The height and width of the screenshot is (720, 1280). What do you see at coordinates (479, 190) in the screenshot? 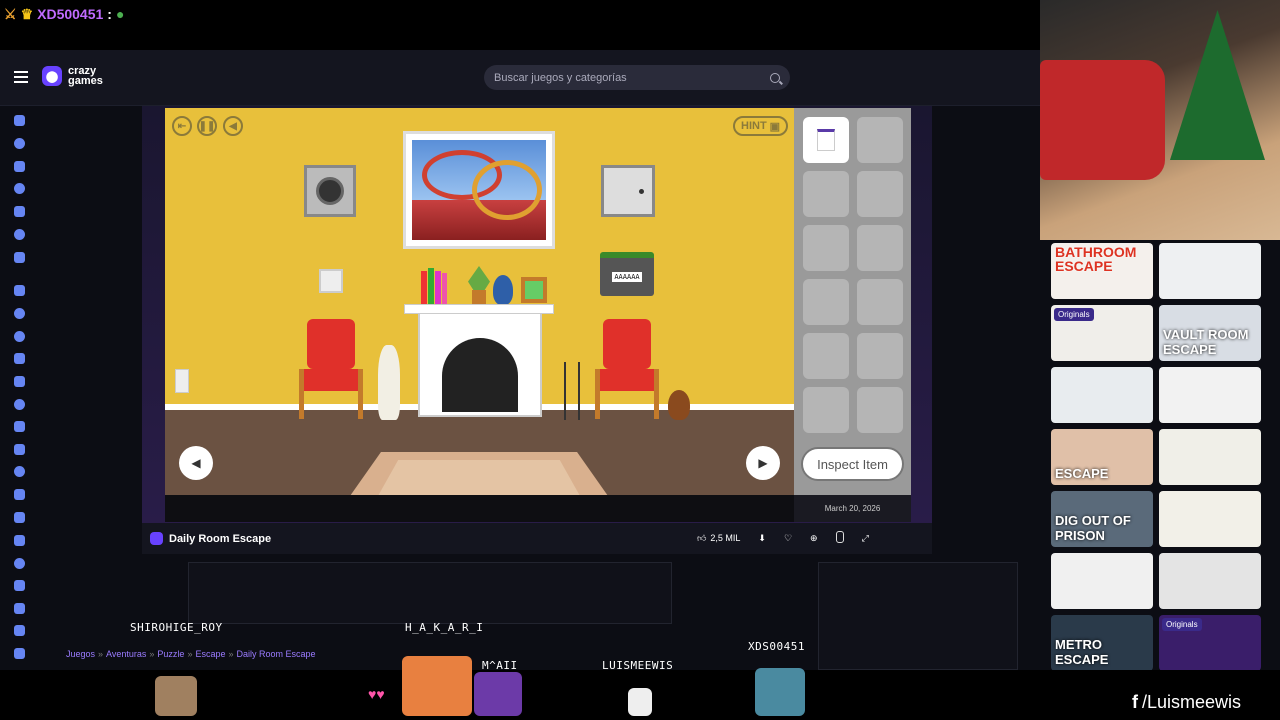
I see `rollercoaster-painting` at bounding box center [479, 190].